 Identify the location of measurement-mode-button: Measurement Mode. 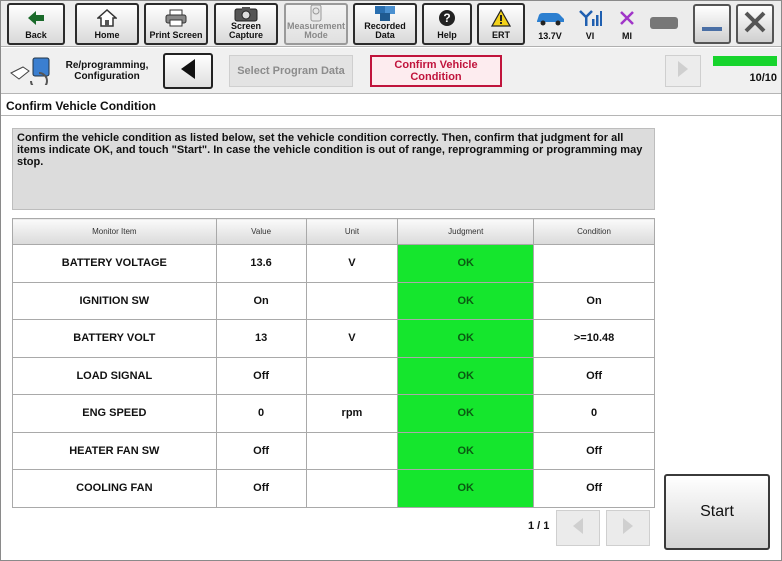
(316, 24).